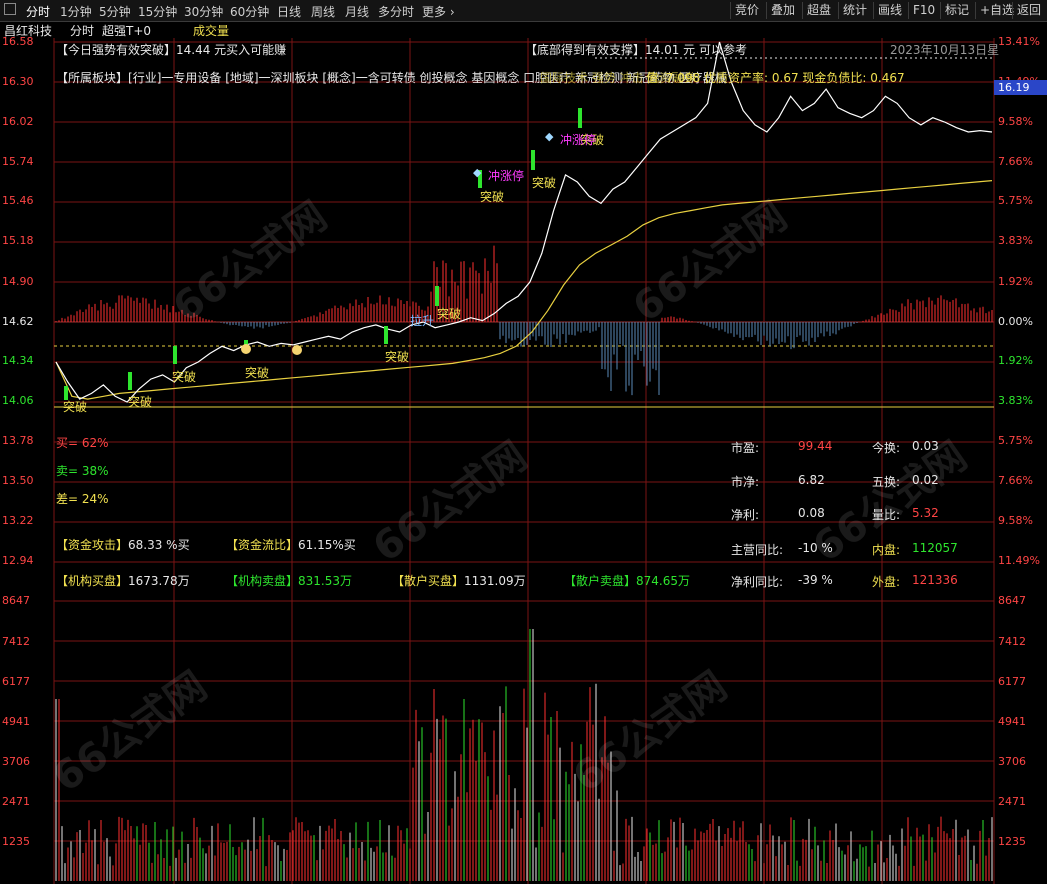 This screenshot has height=884, width=1047. Describe the element at coordinates (327, 545) in the screenshot. I see `capital-flow-value: 61.15%买` at that location.